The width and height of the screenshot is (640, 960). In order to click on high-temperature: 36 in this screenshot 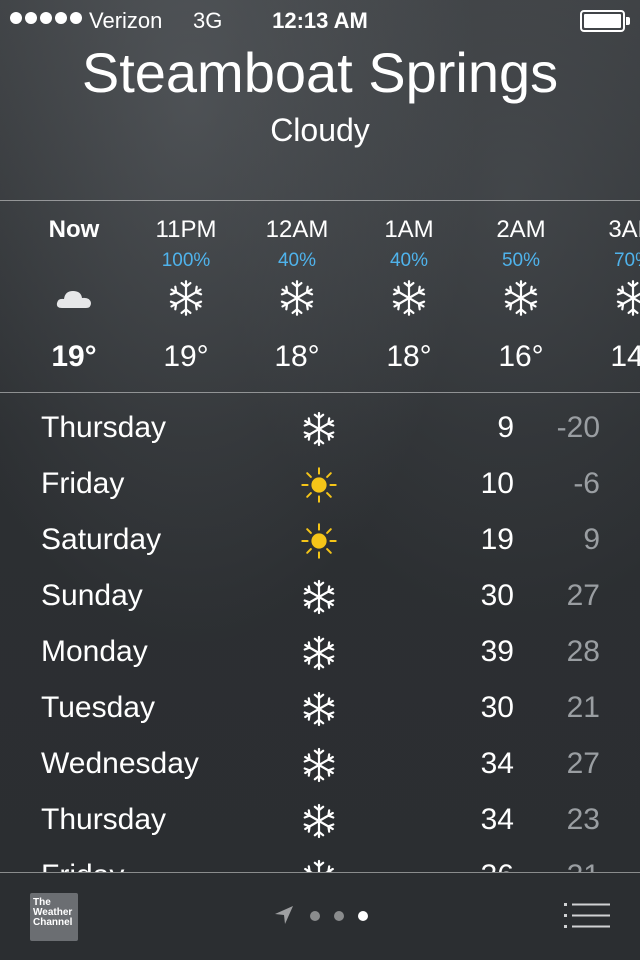, I will do `click(497, 865)`.